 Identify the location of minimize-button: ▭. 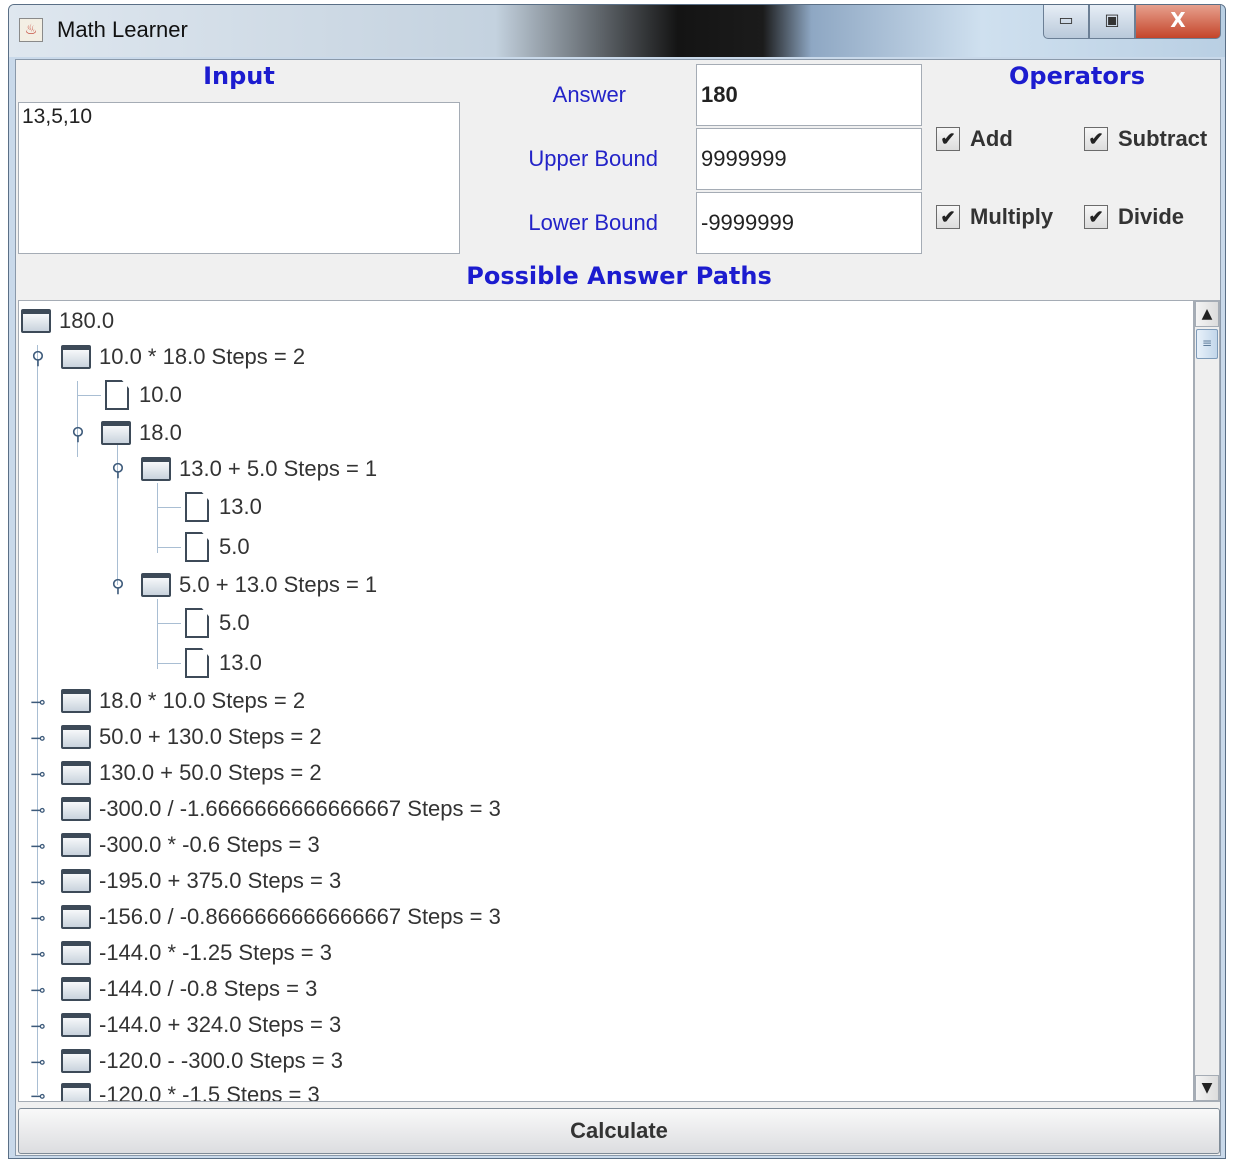
(1066, 22).